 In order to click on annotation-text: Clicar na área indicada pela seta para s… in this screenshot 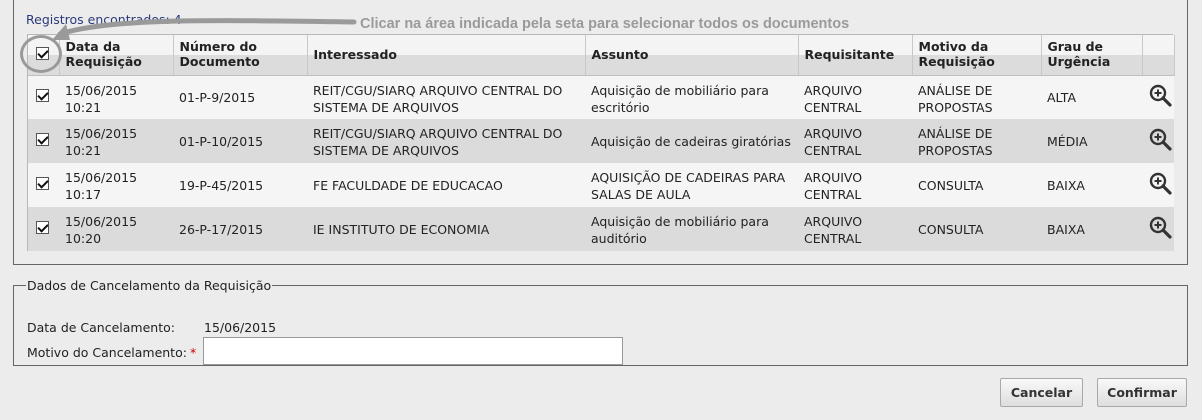, I will do `click(605, 24)`.